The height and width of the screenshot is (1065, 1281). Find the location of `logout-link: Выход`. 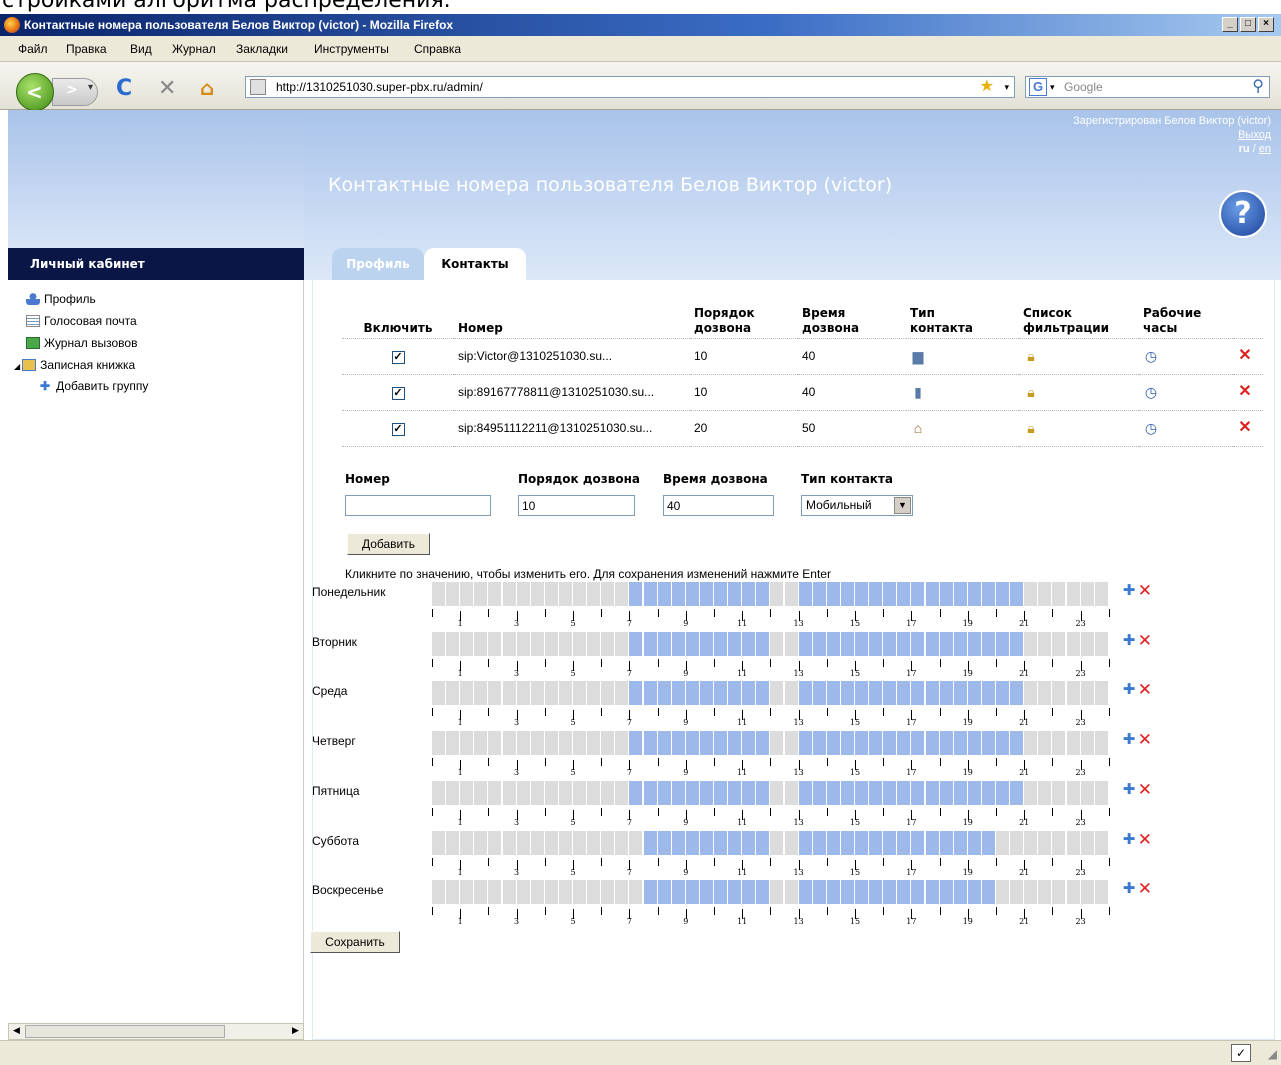

logout-link: Выход is located at coordinates (1172, 135).